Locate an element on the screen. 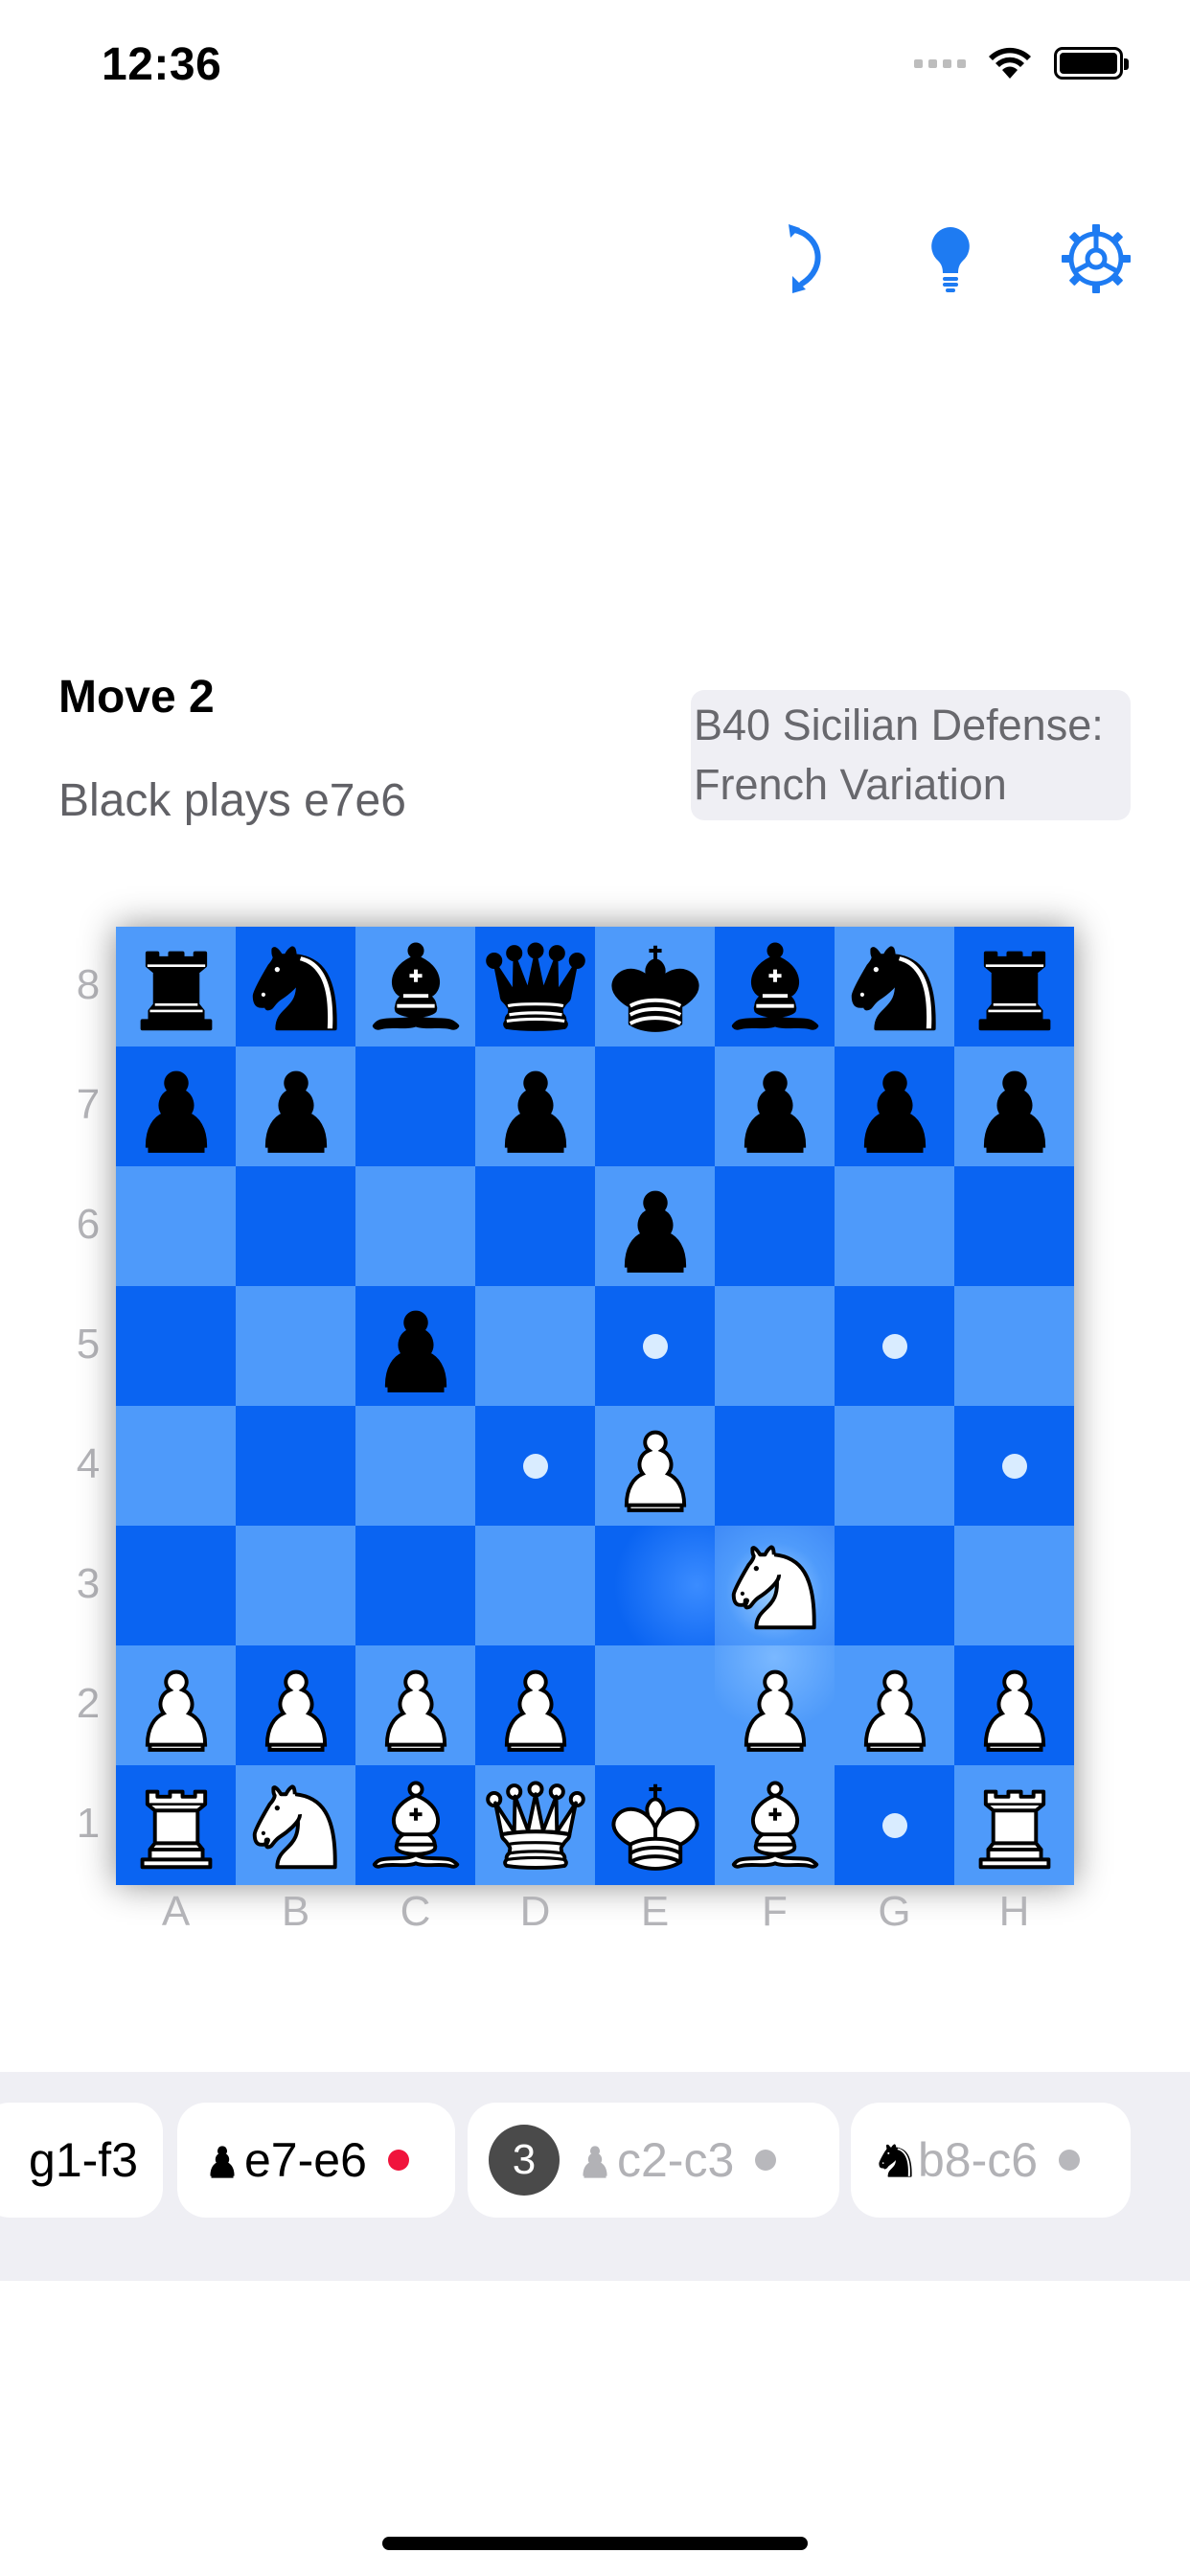  white-bishop-icon is located at coordinates (776, 1825).